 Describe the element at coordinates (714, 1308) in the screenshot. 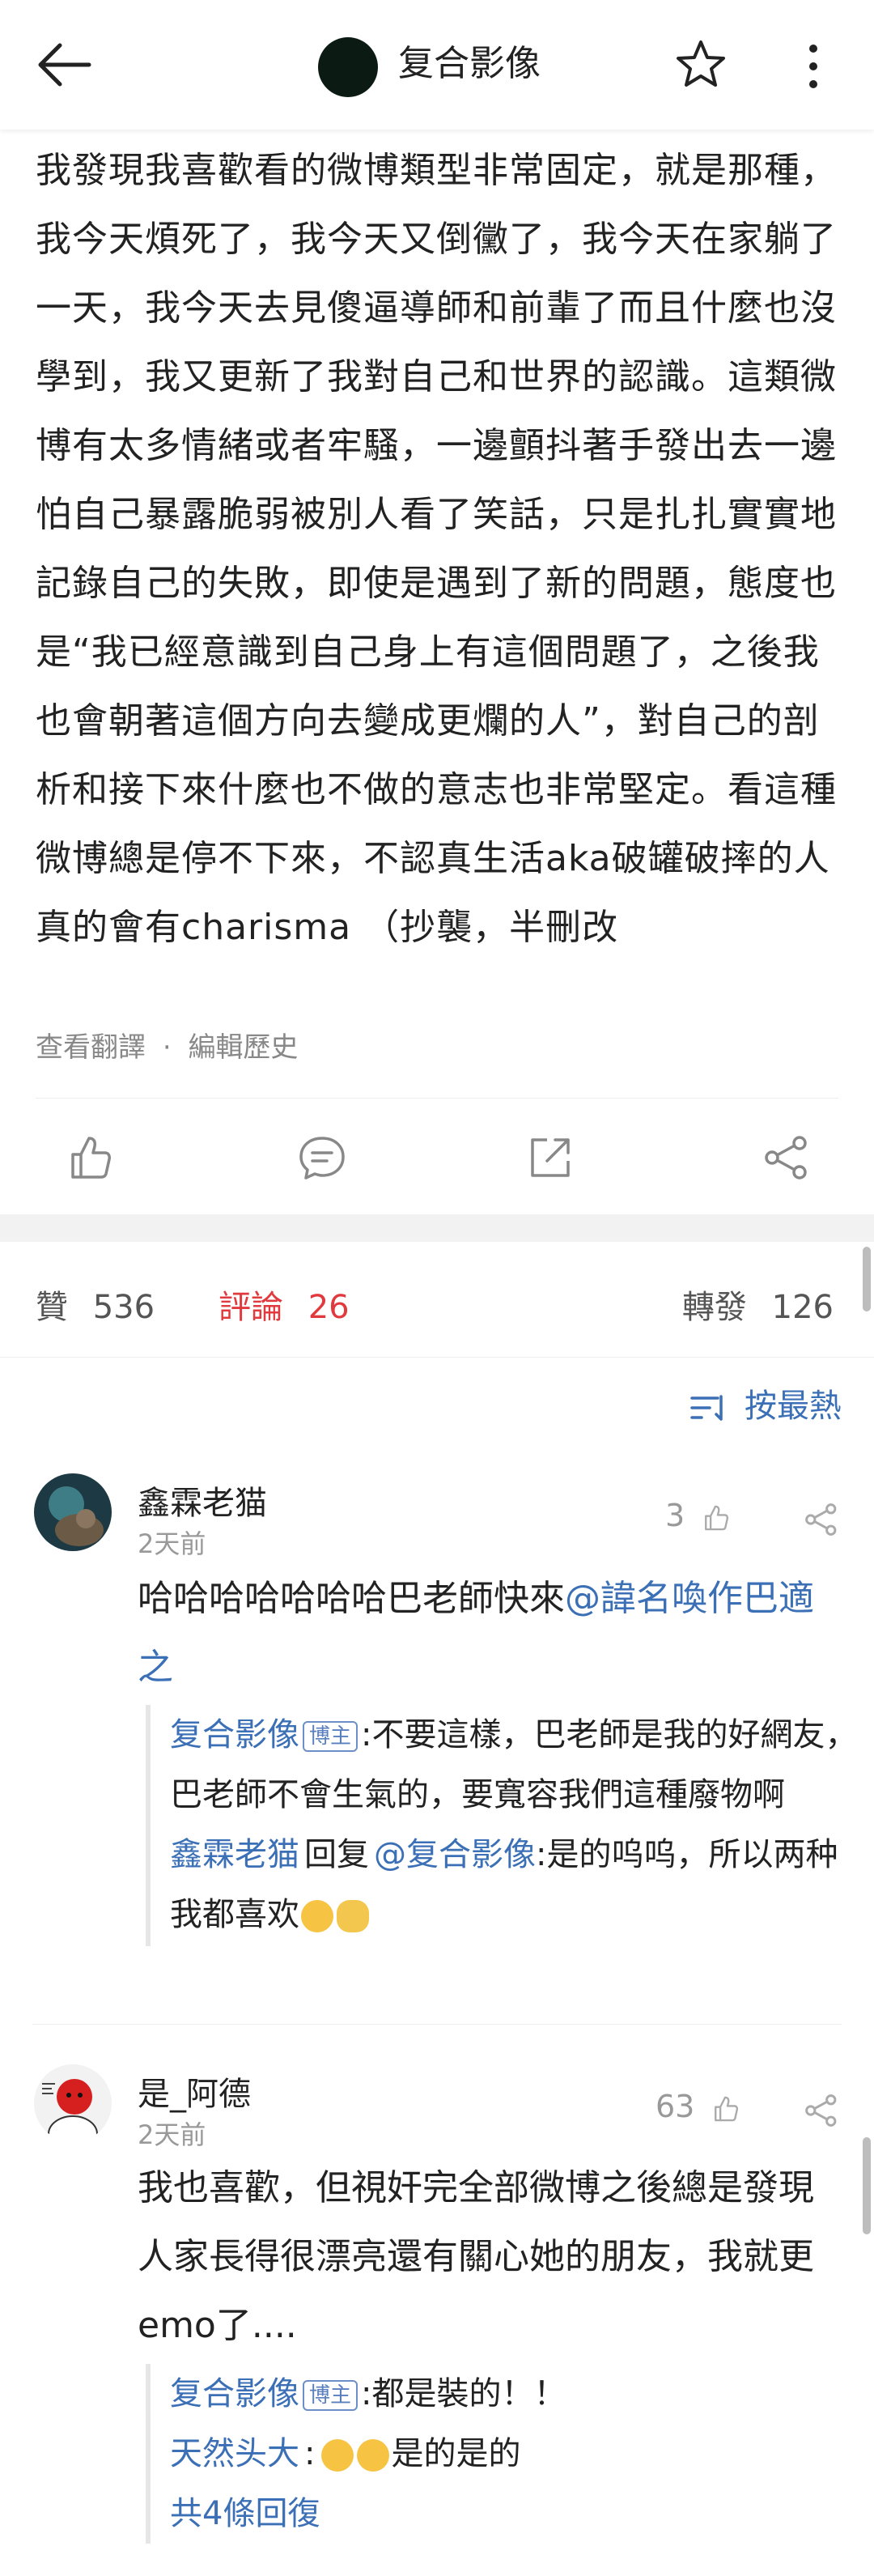

I see `reposts-label: 轉發` at that location.